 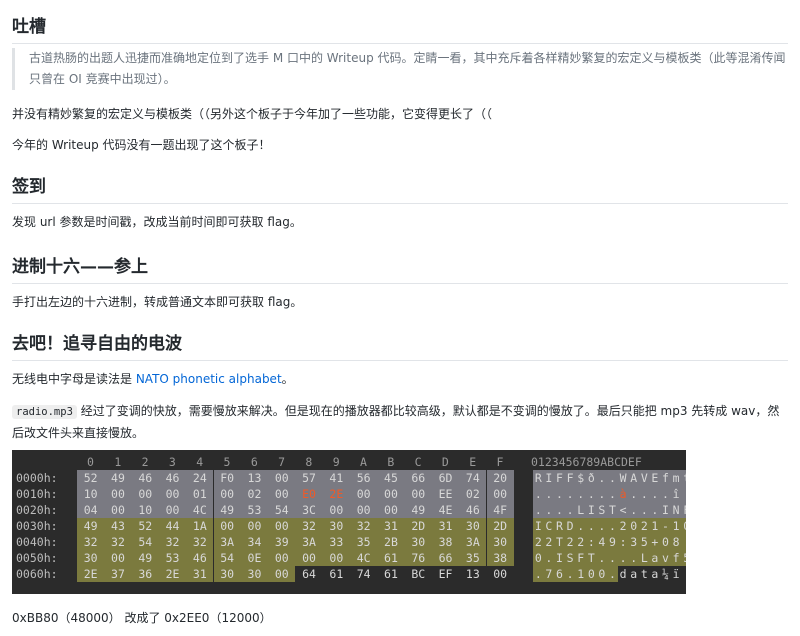 I want to click on ascii-char: L, so click(x=580, y=510).